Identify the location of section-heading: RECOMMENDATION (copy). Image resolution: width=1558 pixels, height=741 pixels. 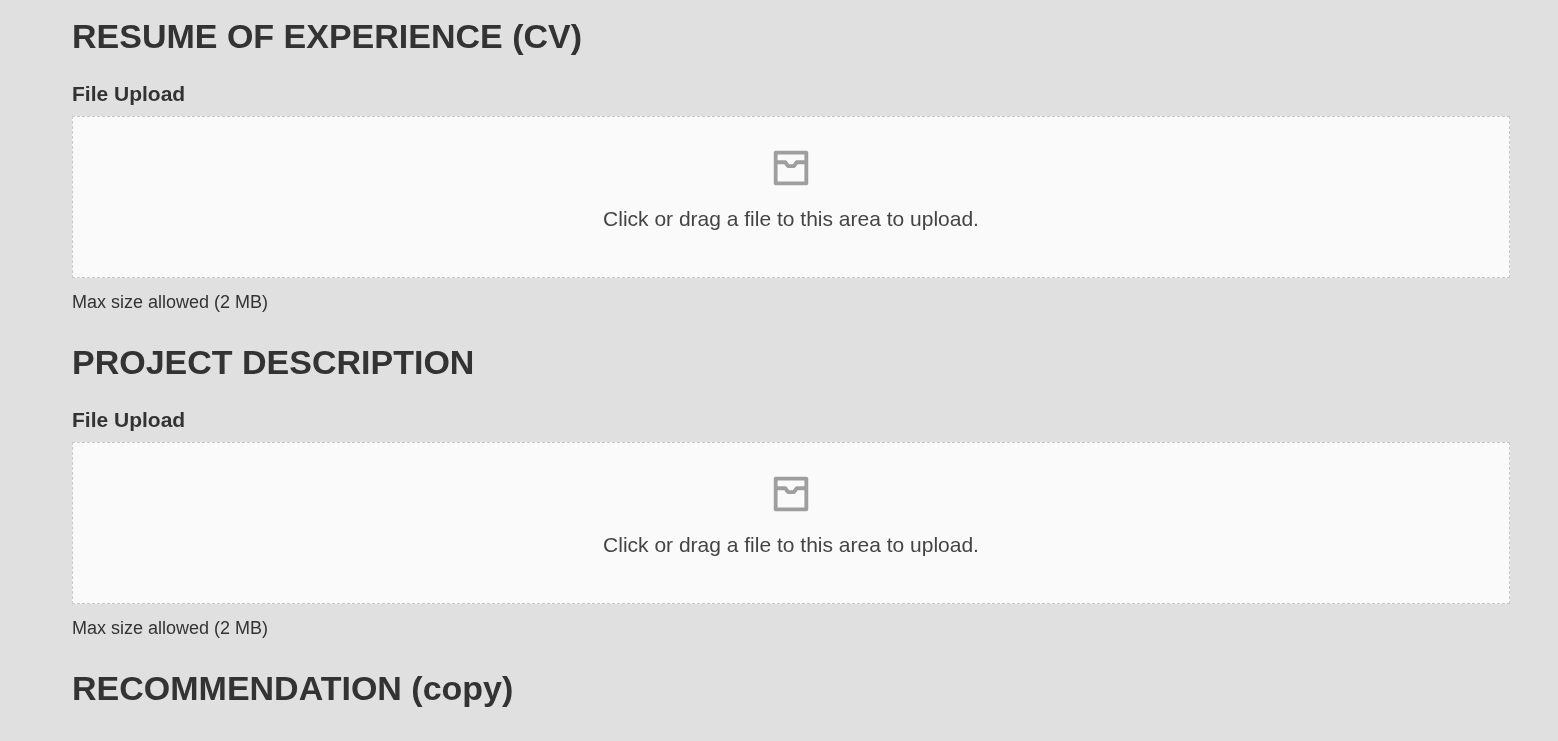
(293, 688).